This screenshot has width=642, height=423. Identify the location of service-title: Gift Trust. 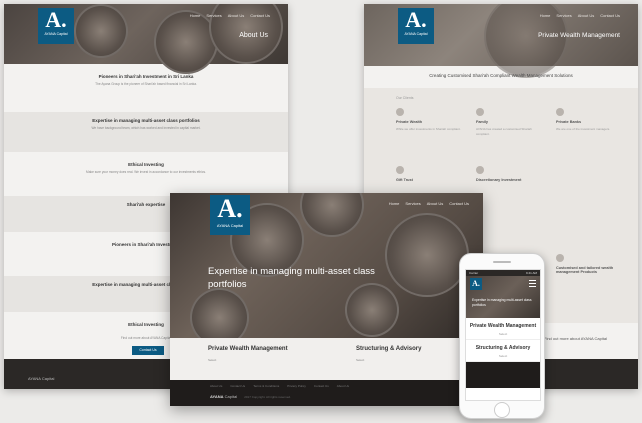
(404, 180).